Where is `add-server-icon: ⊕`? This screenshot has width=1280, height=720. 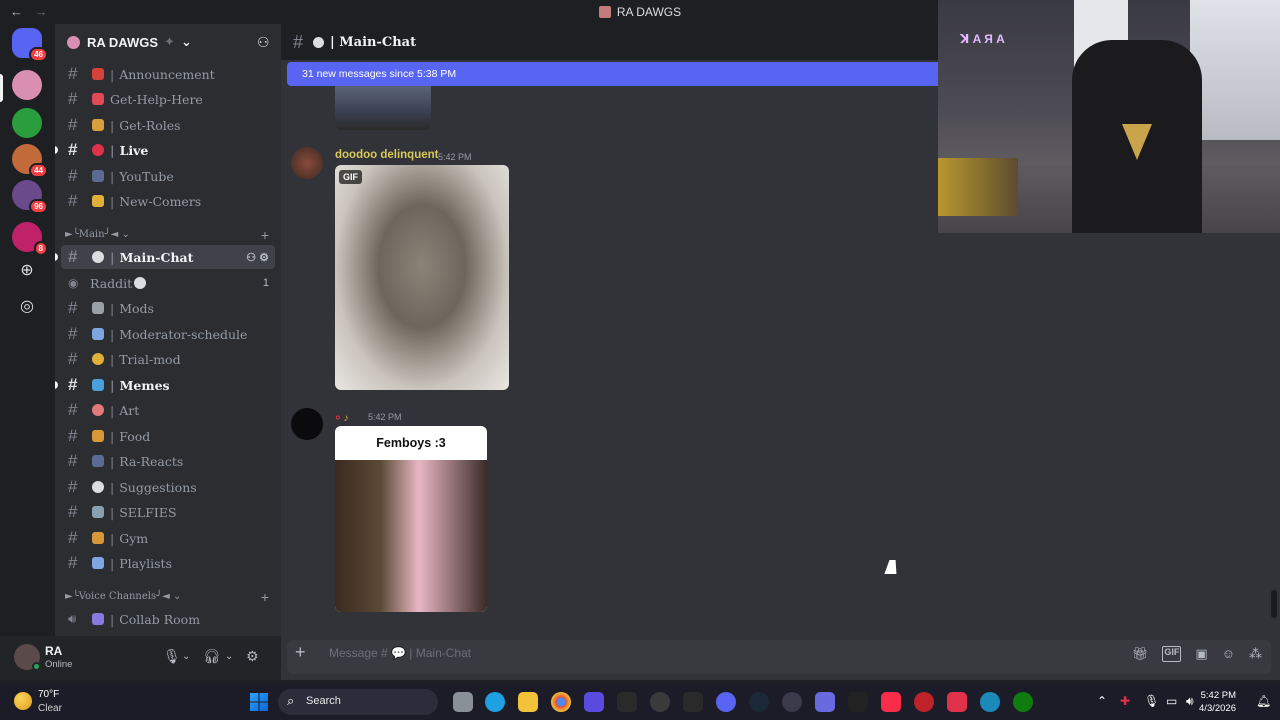 add-server-icon: ⊕ is located at coordinates (27, 272).